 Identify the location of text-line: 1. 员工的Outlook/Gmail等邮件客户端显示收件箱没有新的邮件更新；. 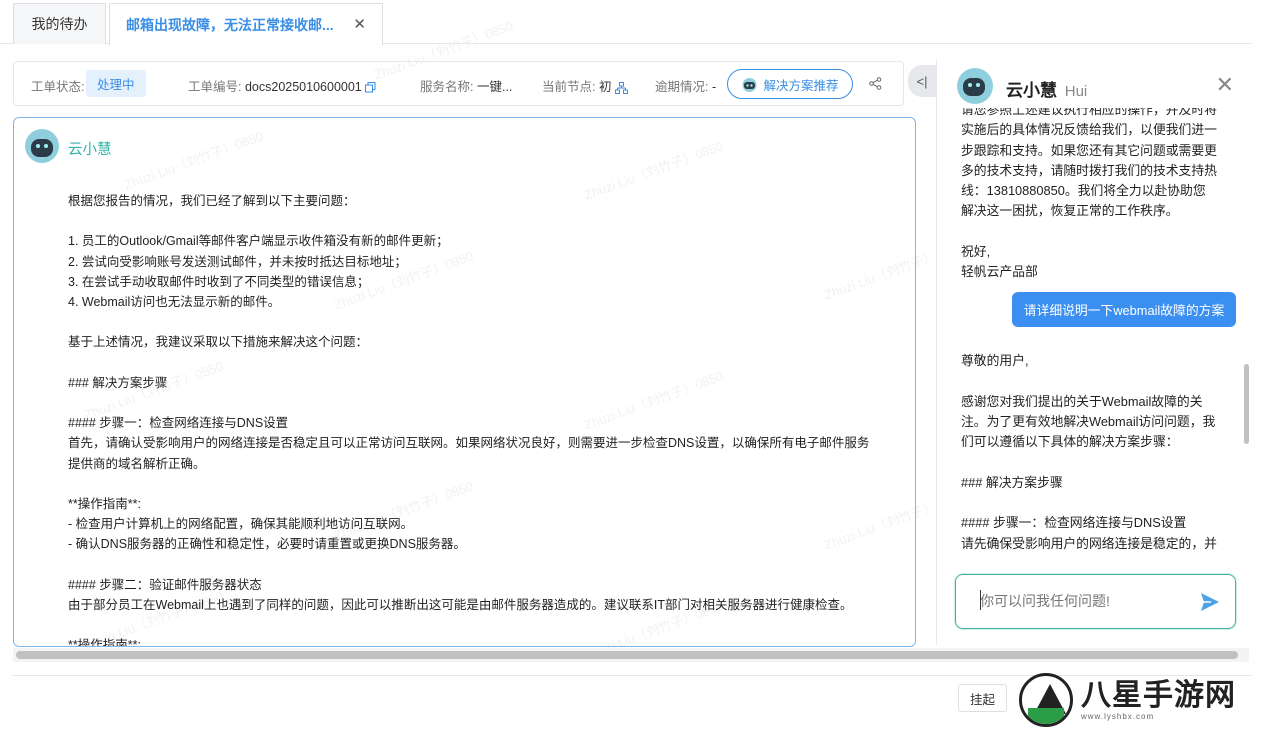
(258, 241).